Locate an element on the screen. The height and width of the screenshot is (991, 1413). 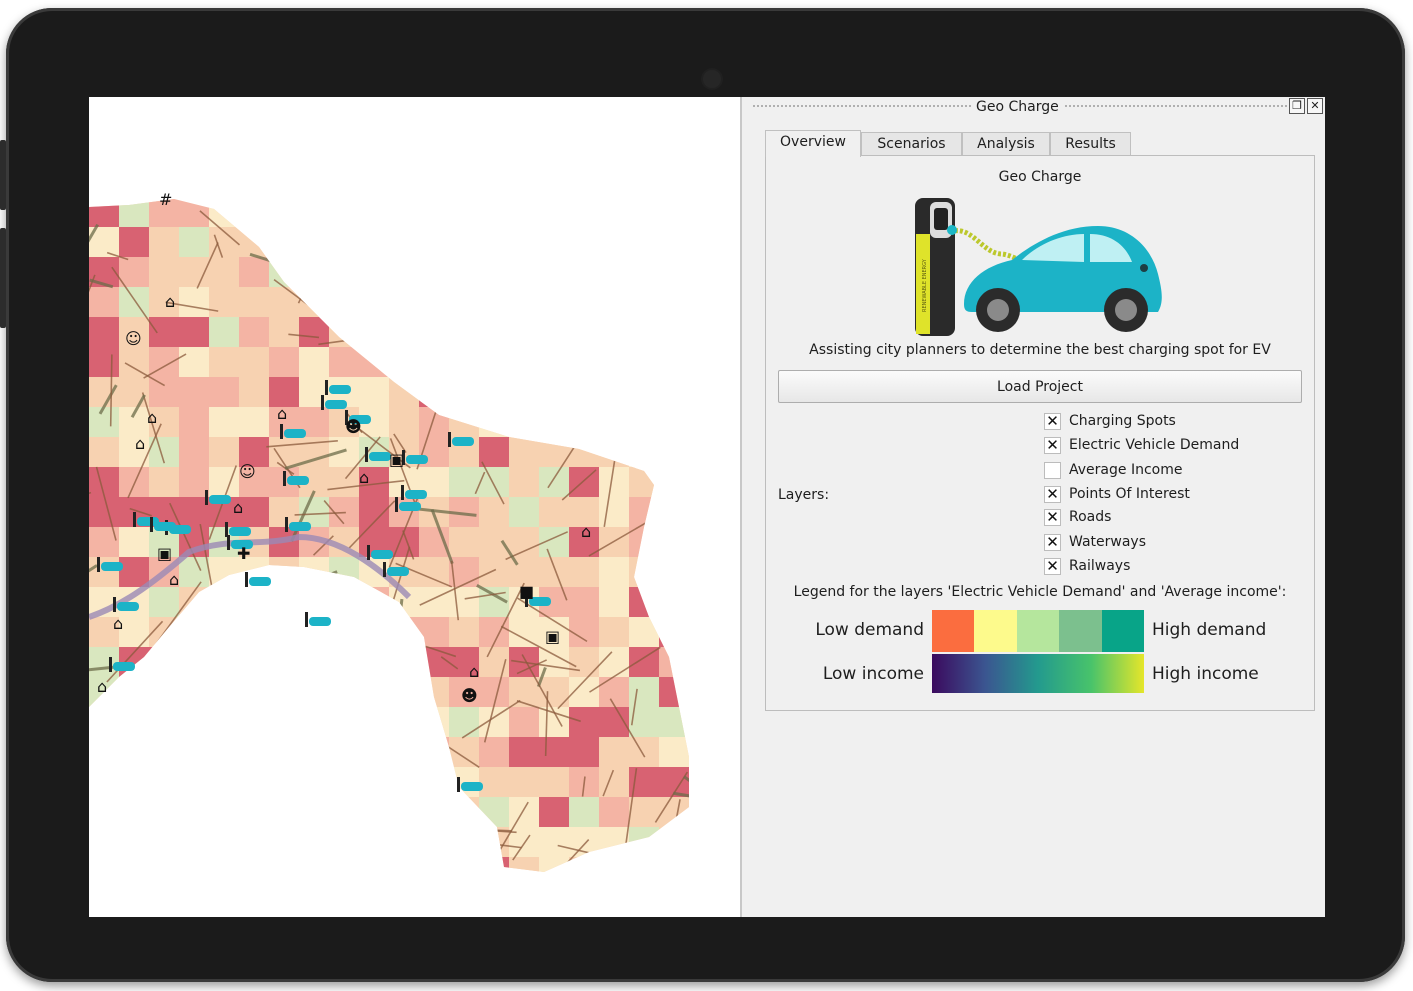
panel-window-title: Geo Charge is located at coordinates (1017, 107).